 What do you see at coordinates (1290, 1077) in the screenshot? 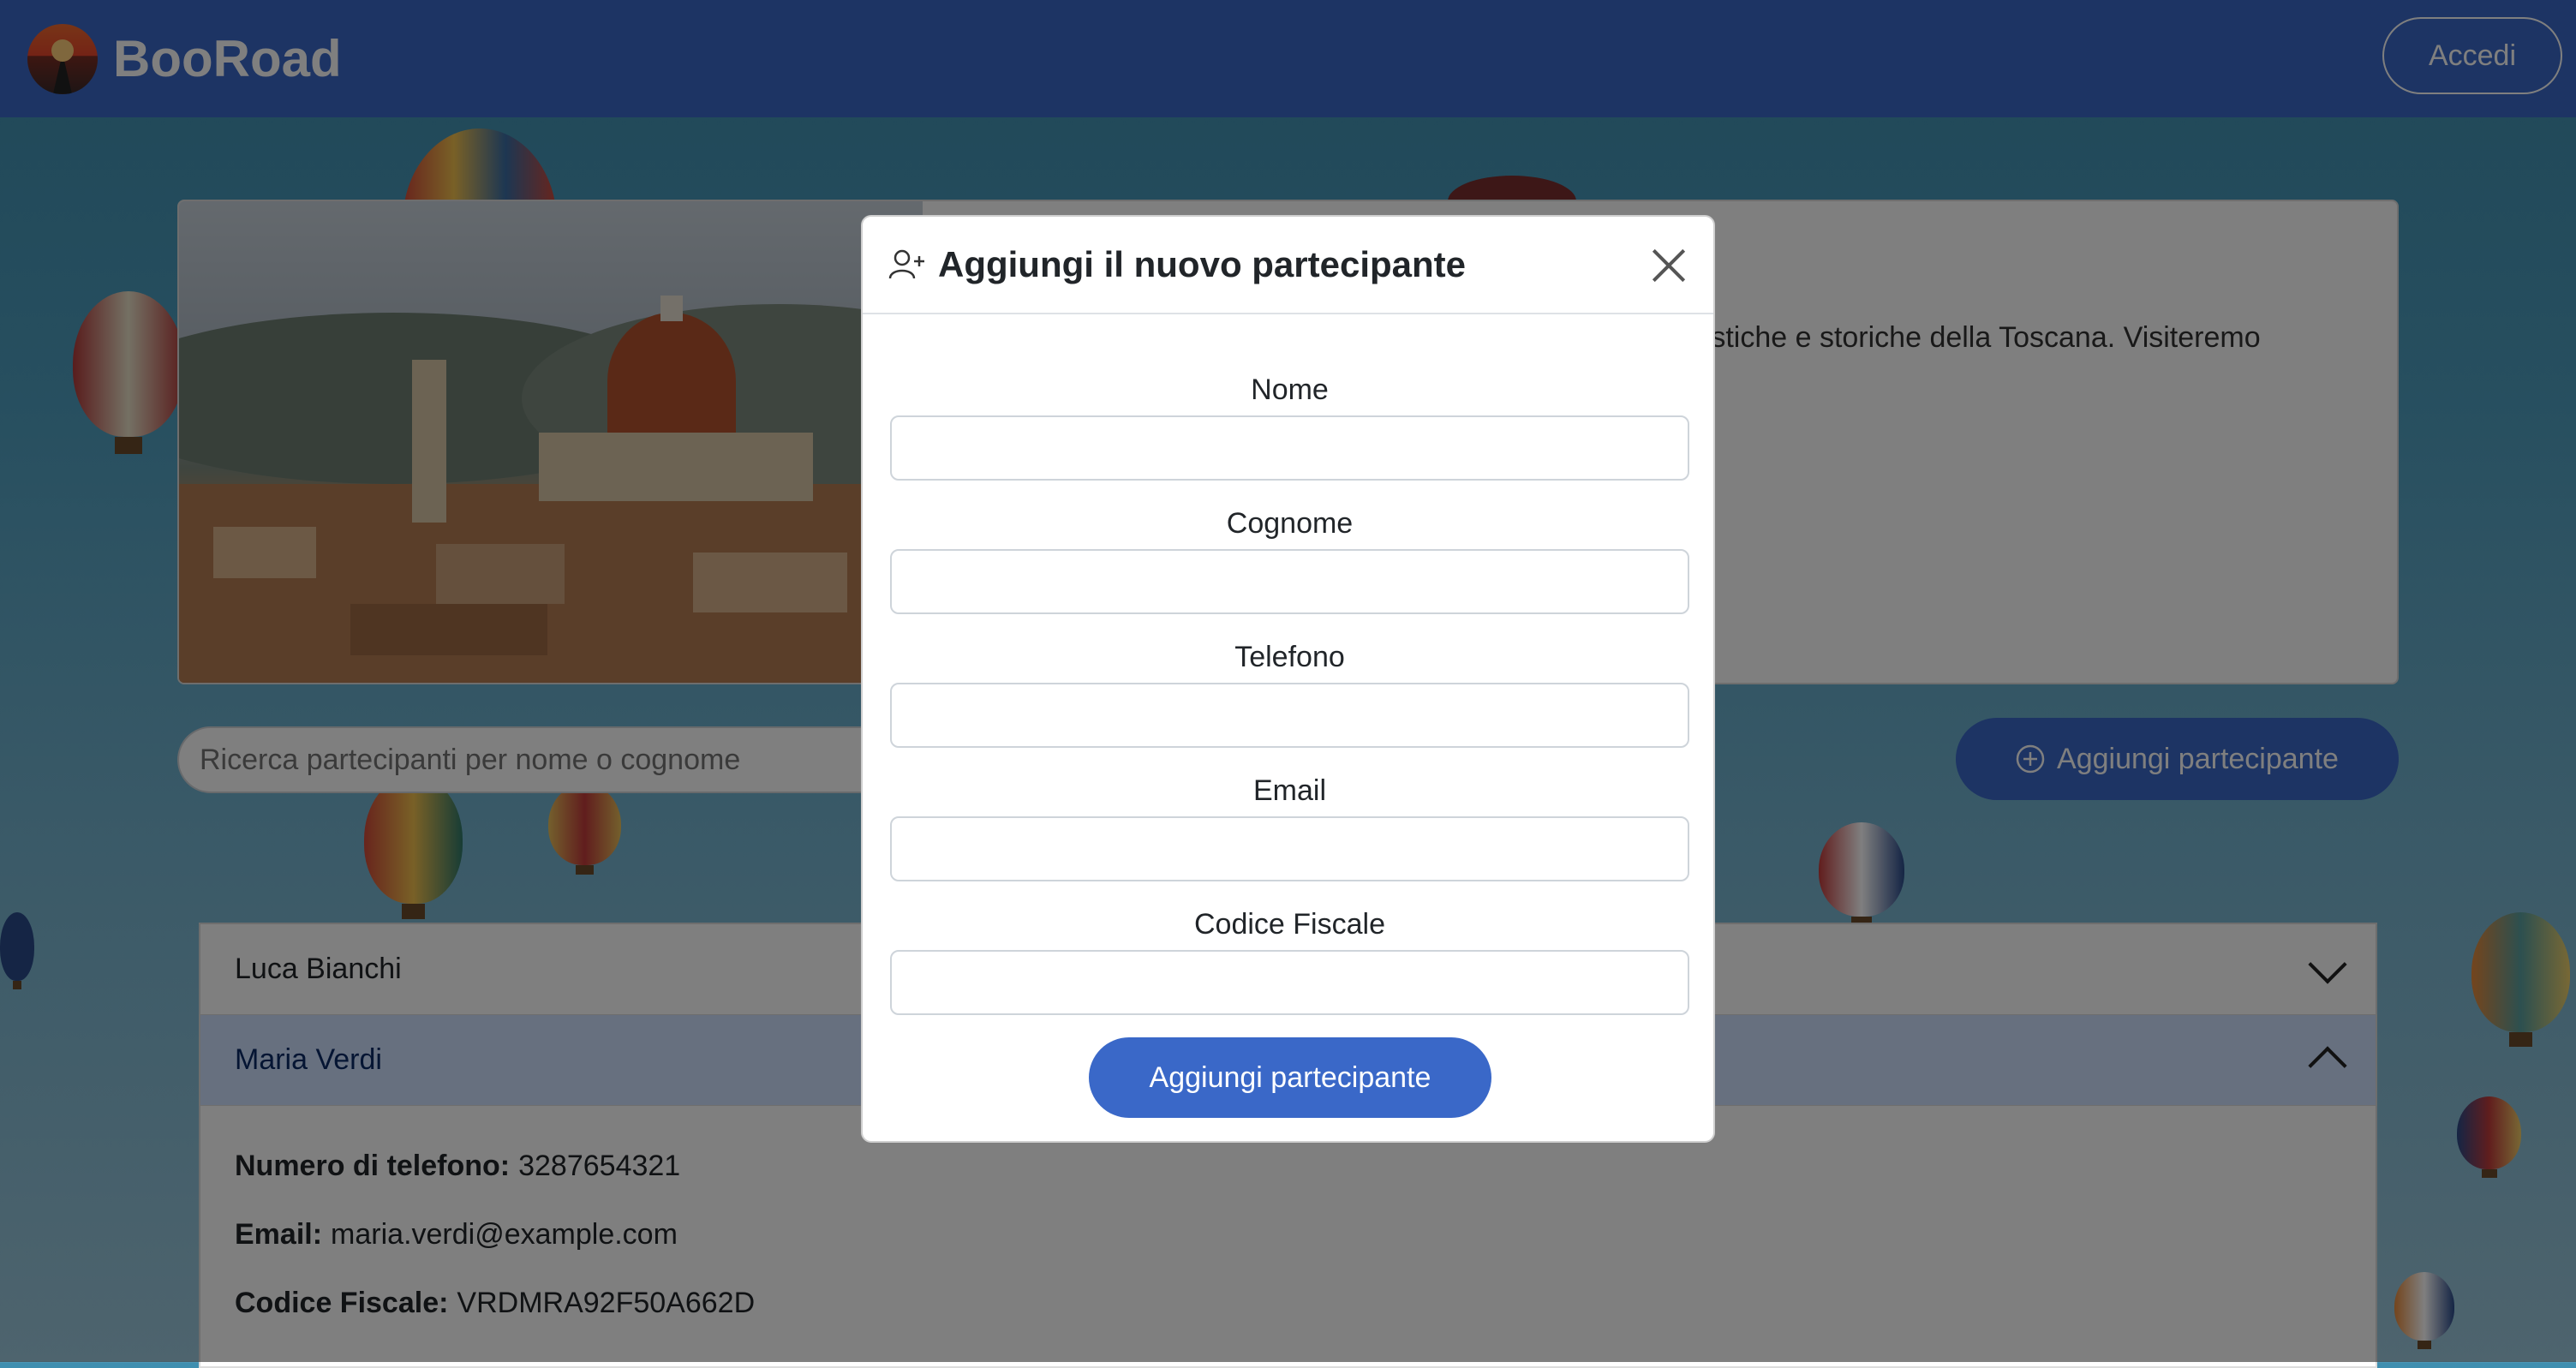
I see `submit-participant-button: Aggiungi partecipante` at bounding box center [1290, 1077].